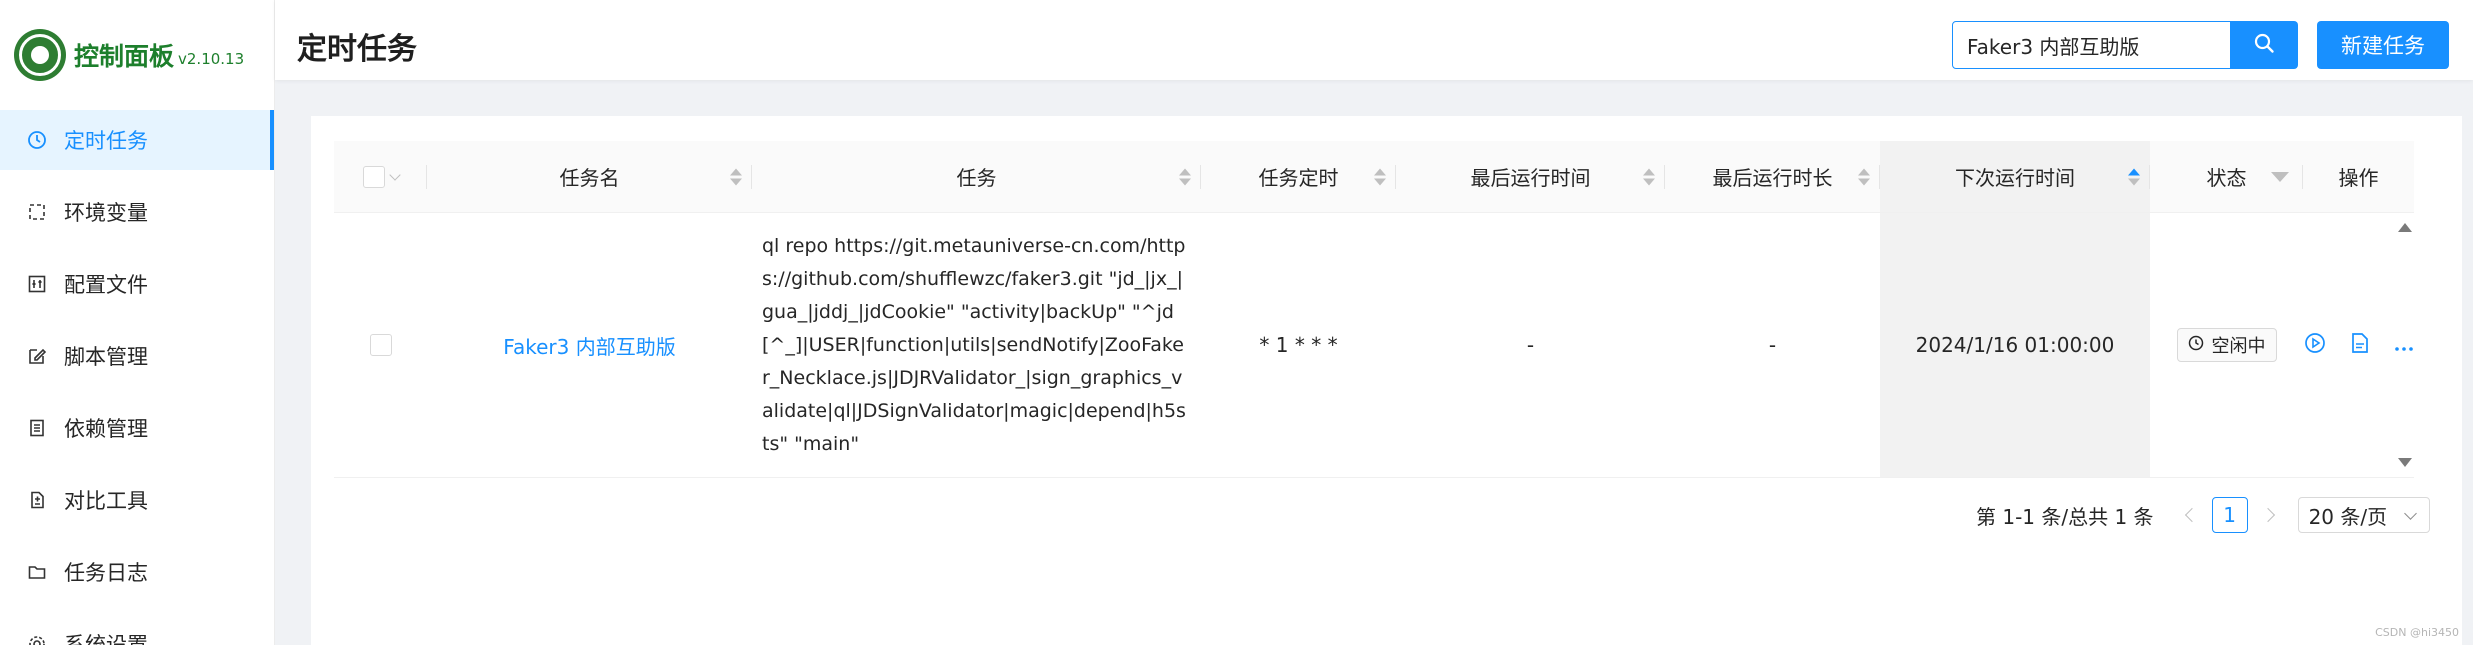  I want to click on chevron-left-icon, so click(2191, 515).